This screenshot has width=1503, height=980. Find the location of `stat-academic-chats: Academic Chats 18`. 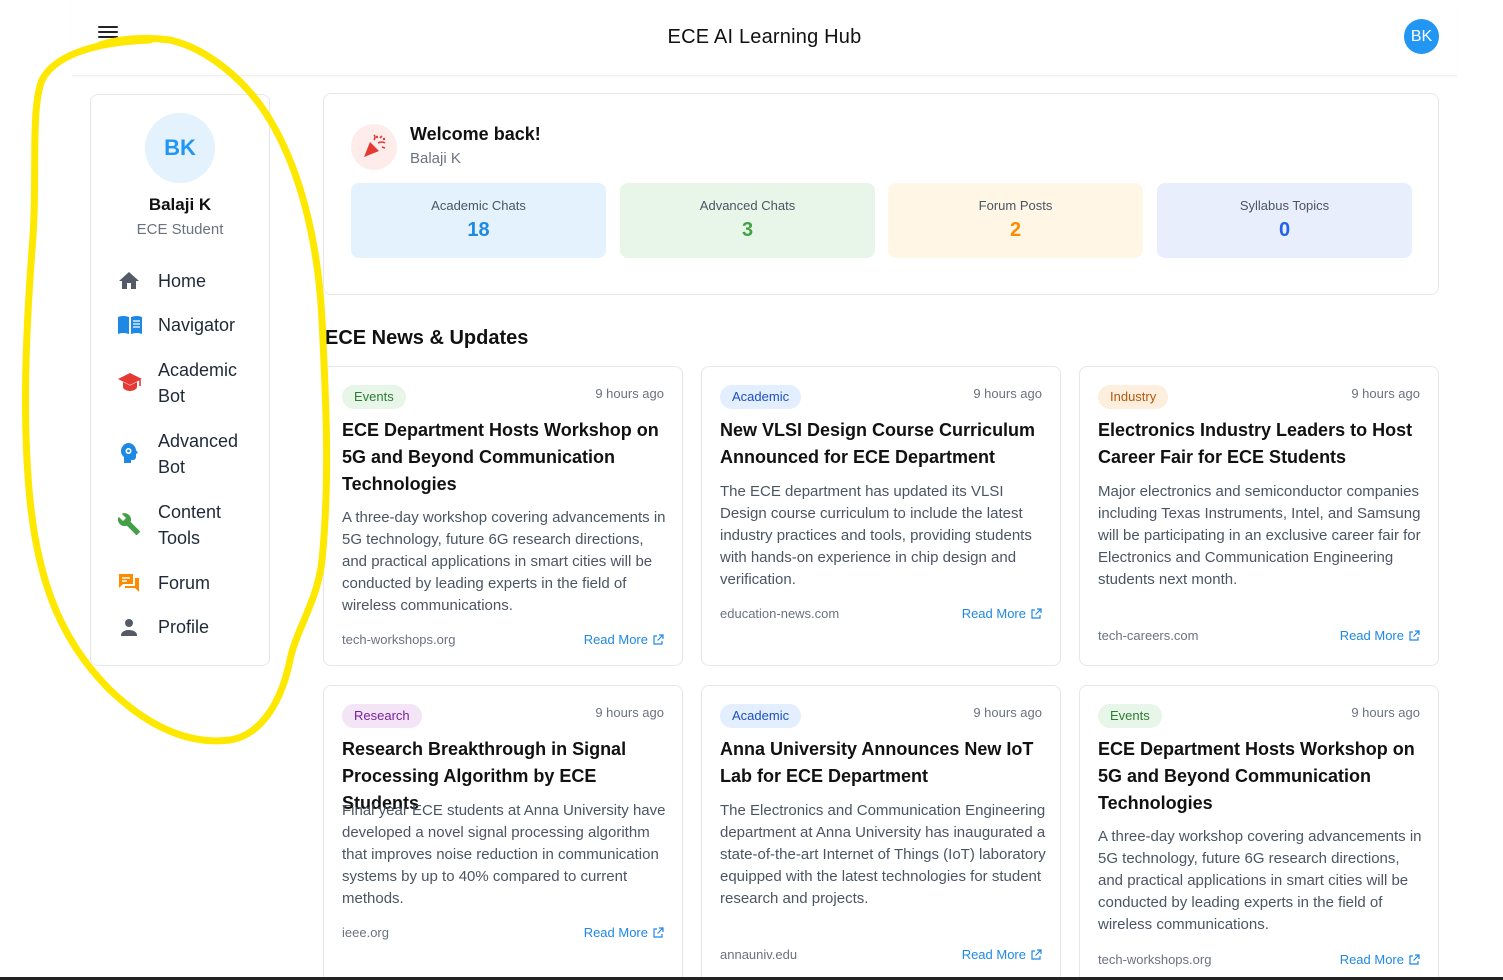

stat-academic-chats: Academic Chats 18 is located at coordinates (478, 220).